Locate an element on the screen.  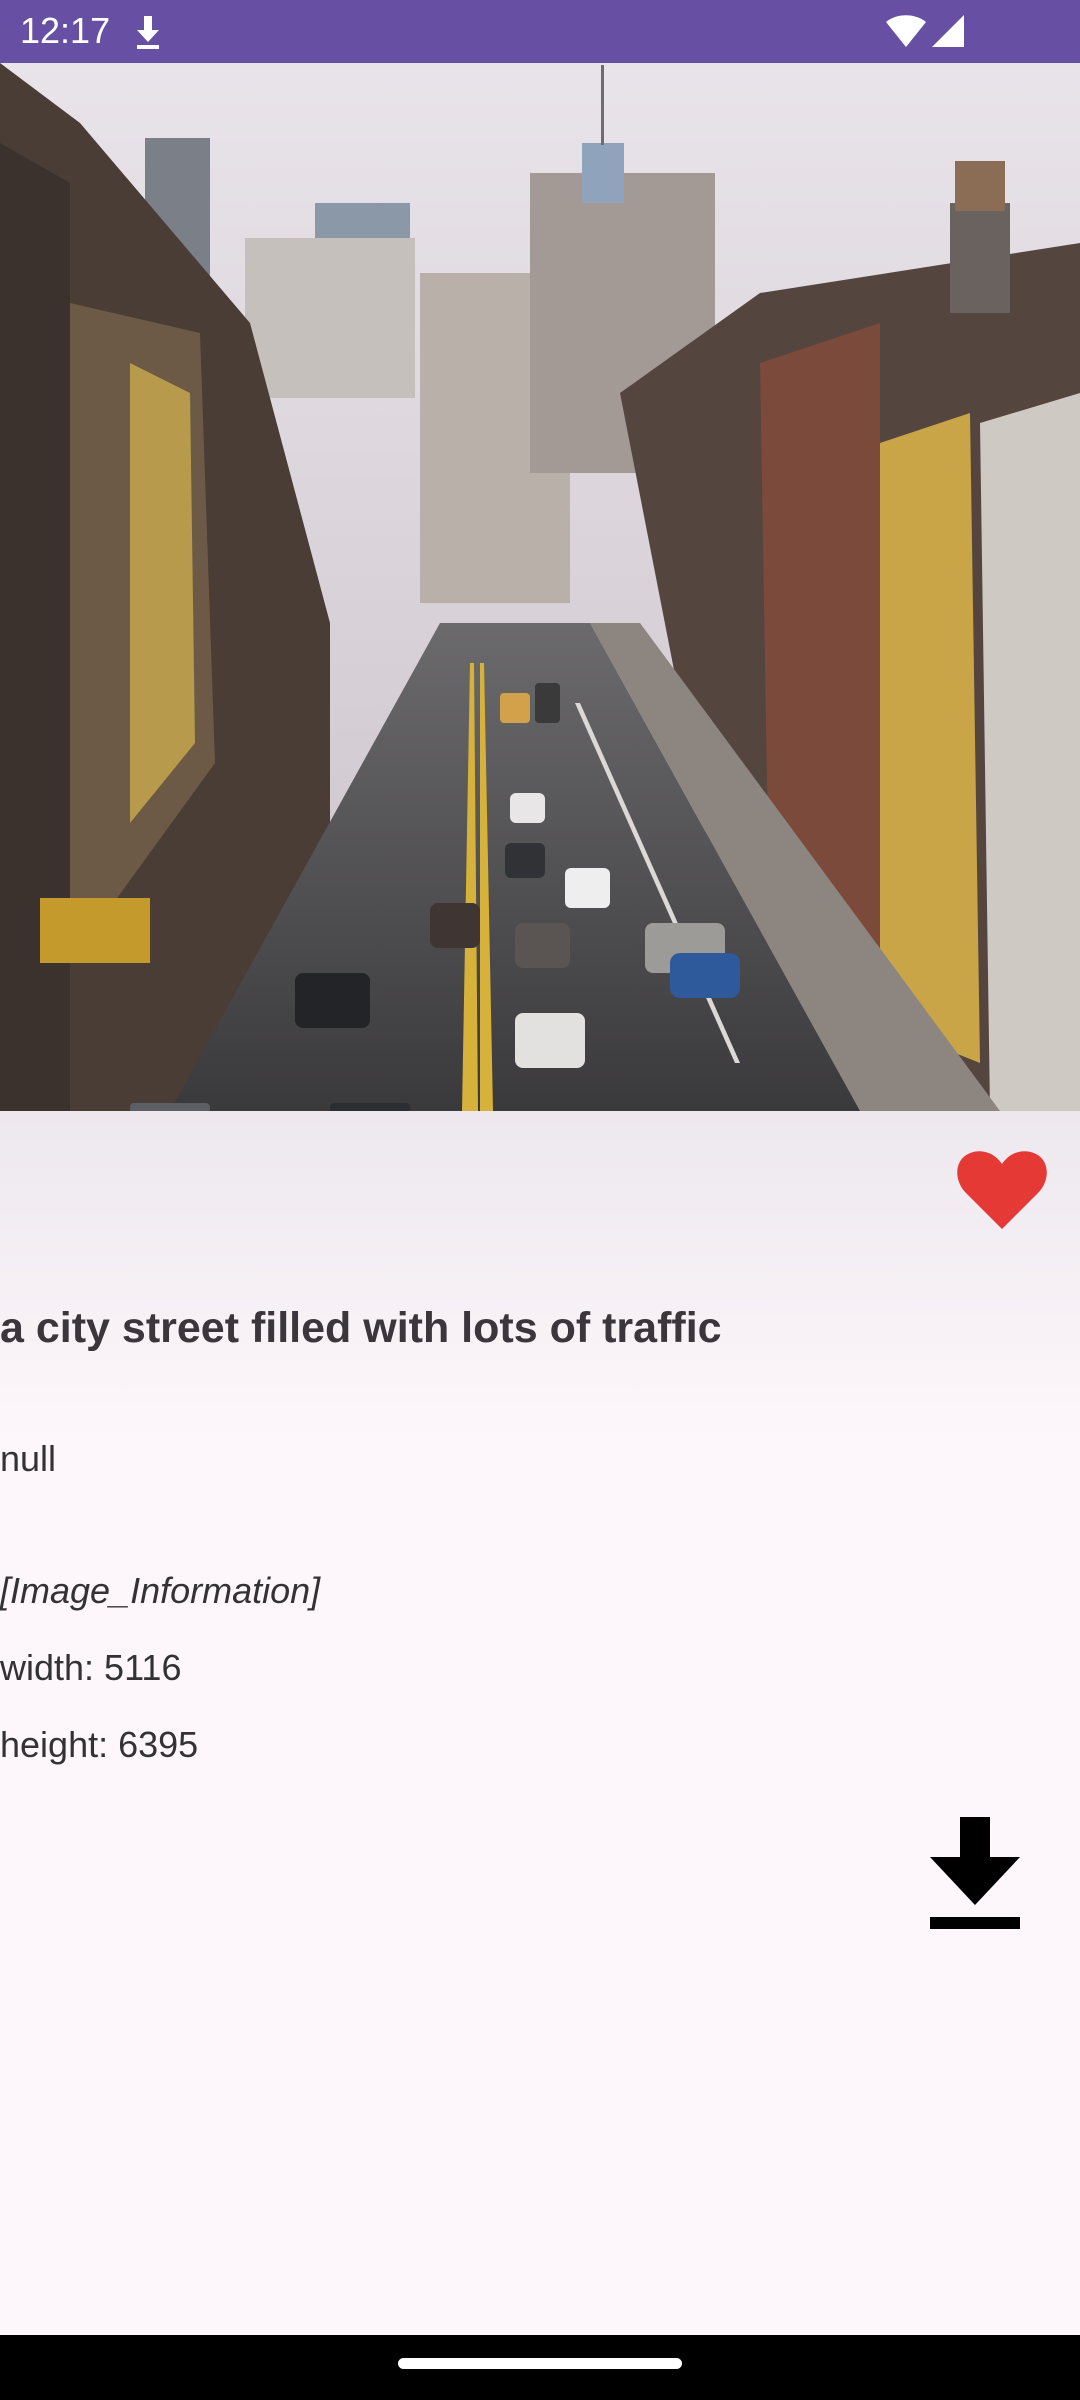
photo-description: null is located at coordinates (28, 1458).